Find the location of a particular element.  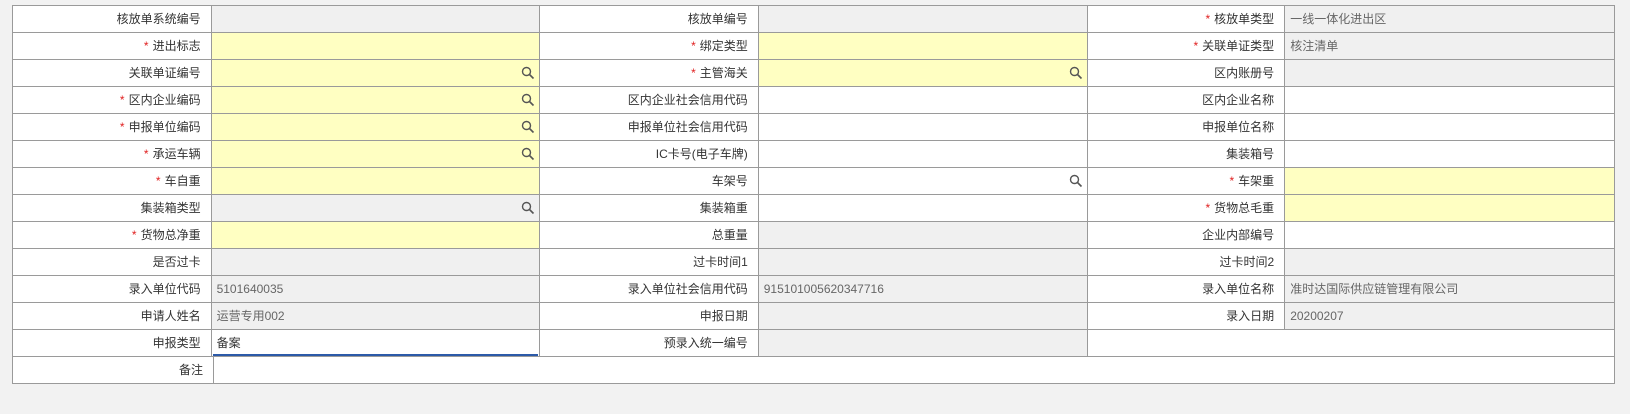

field-label-text: 录入单位社会信用代码 is located at coordinates (687, 289).